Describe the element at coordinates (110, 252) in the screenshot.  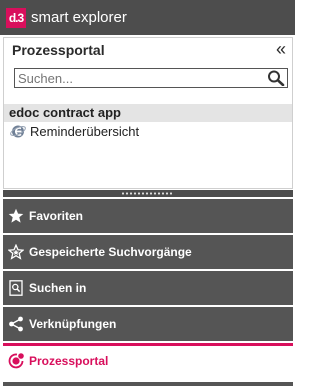
I see `nav-label: Gespeicherte Suchvorgänge` at that location.